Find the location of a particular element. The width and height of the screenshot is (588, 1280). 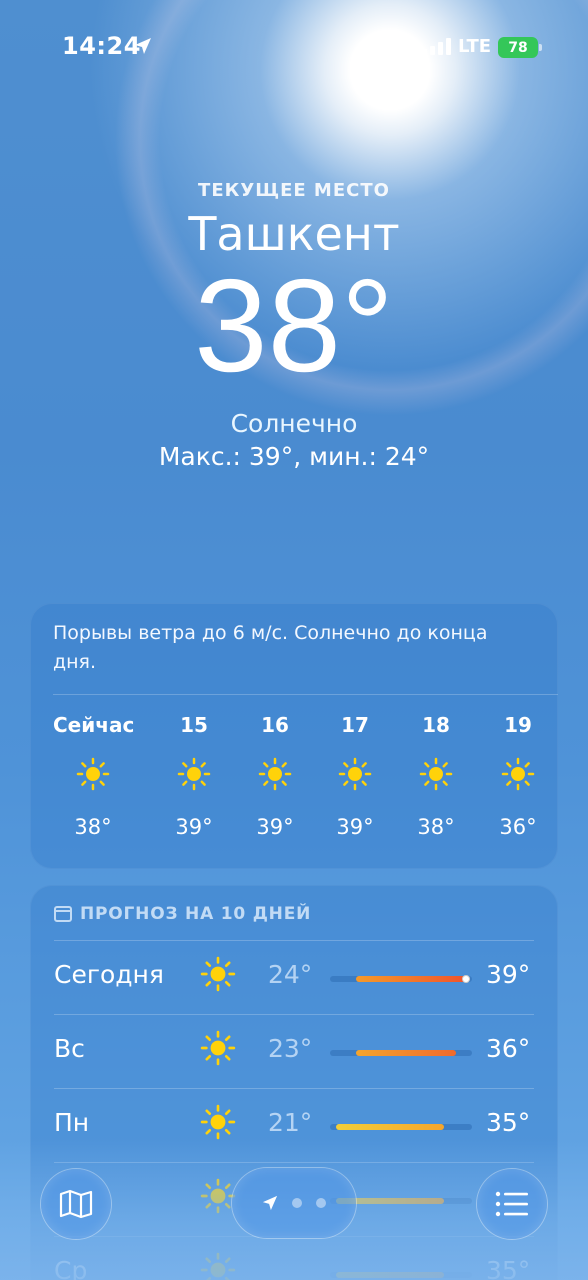

city-list-button is located at coordinates (512, 1204).